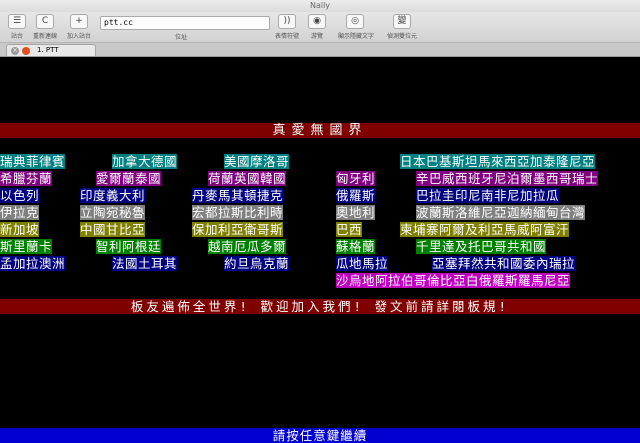 The image size is (640, 443). What do you see at coordinates (26, 178) in the screenshot?
I see `country-cell: 希臘芬蘭` at bounding box center [26, 178].